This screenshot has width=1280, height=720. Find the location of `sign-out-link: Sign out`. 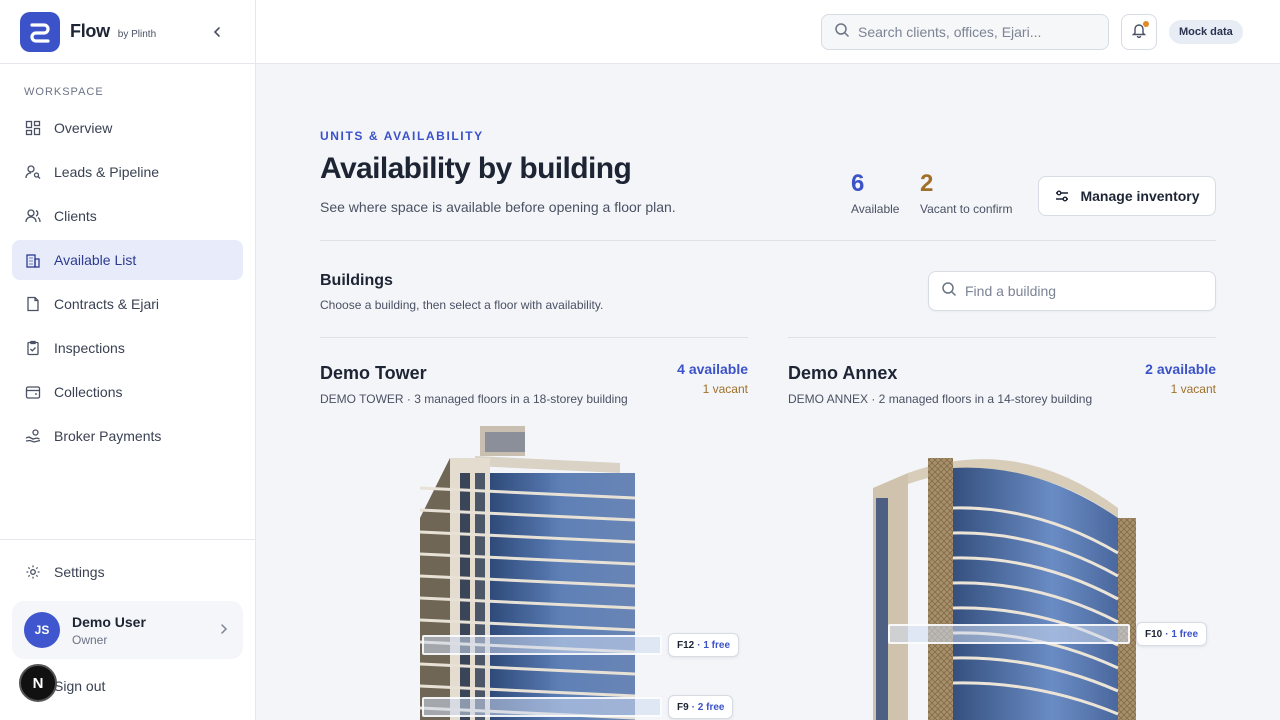

sign-out-link: Sign out is located at coordinates (79, 686).